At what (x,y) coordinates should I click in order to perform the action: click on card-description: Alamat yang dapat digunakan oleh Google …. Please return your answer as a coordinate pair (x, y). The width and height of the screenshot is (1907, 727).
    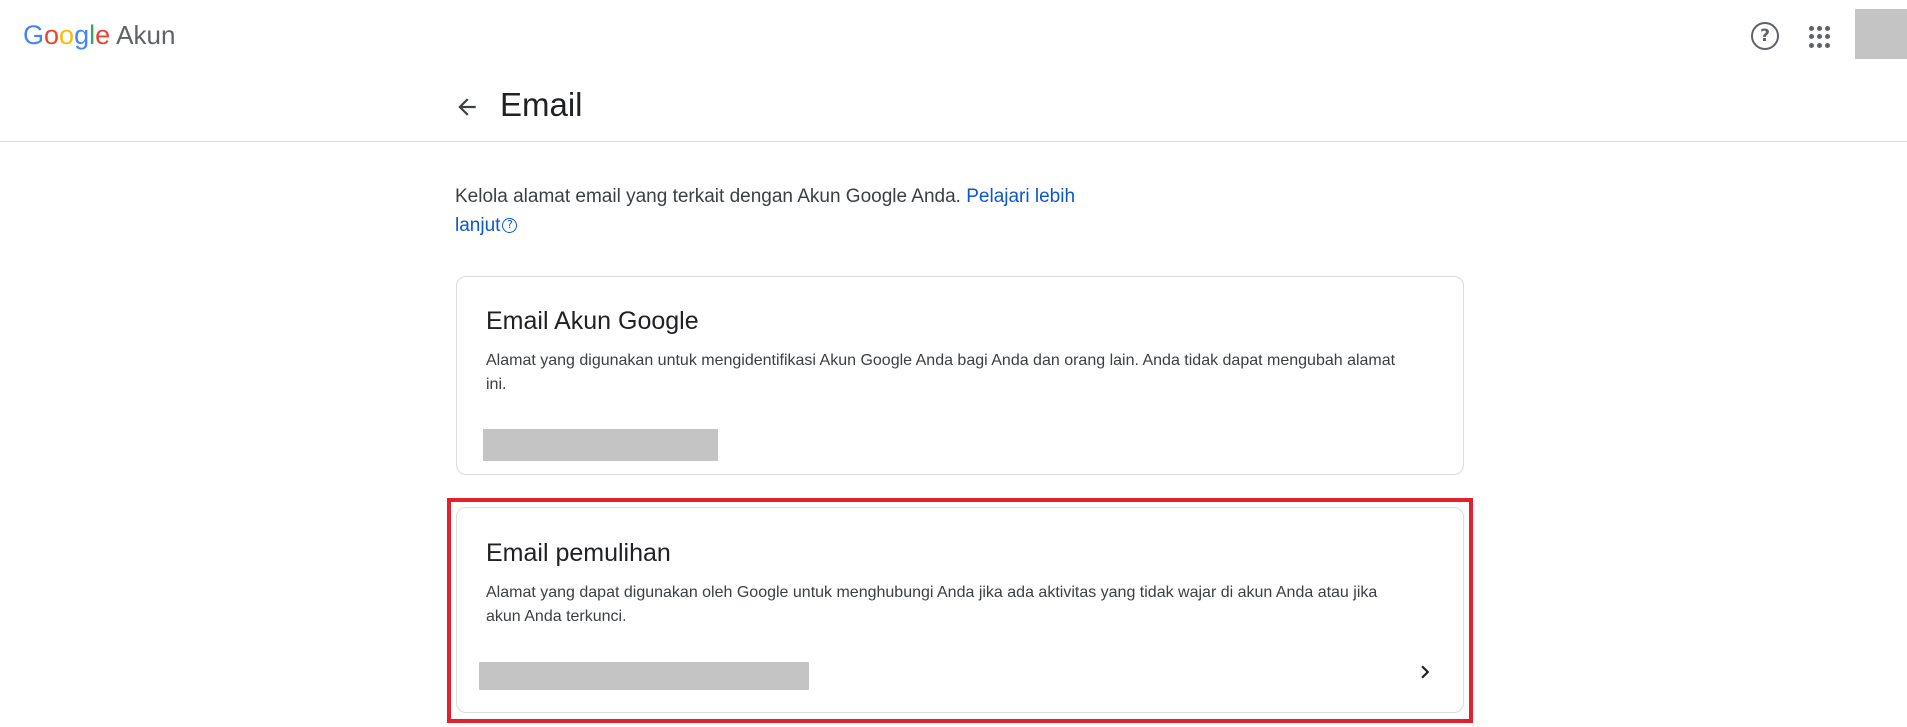
    Looking at the image, I should click on (932, 604).